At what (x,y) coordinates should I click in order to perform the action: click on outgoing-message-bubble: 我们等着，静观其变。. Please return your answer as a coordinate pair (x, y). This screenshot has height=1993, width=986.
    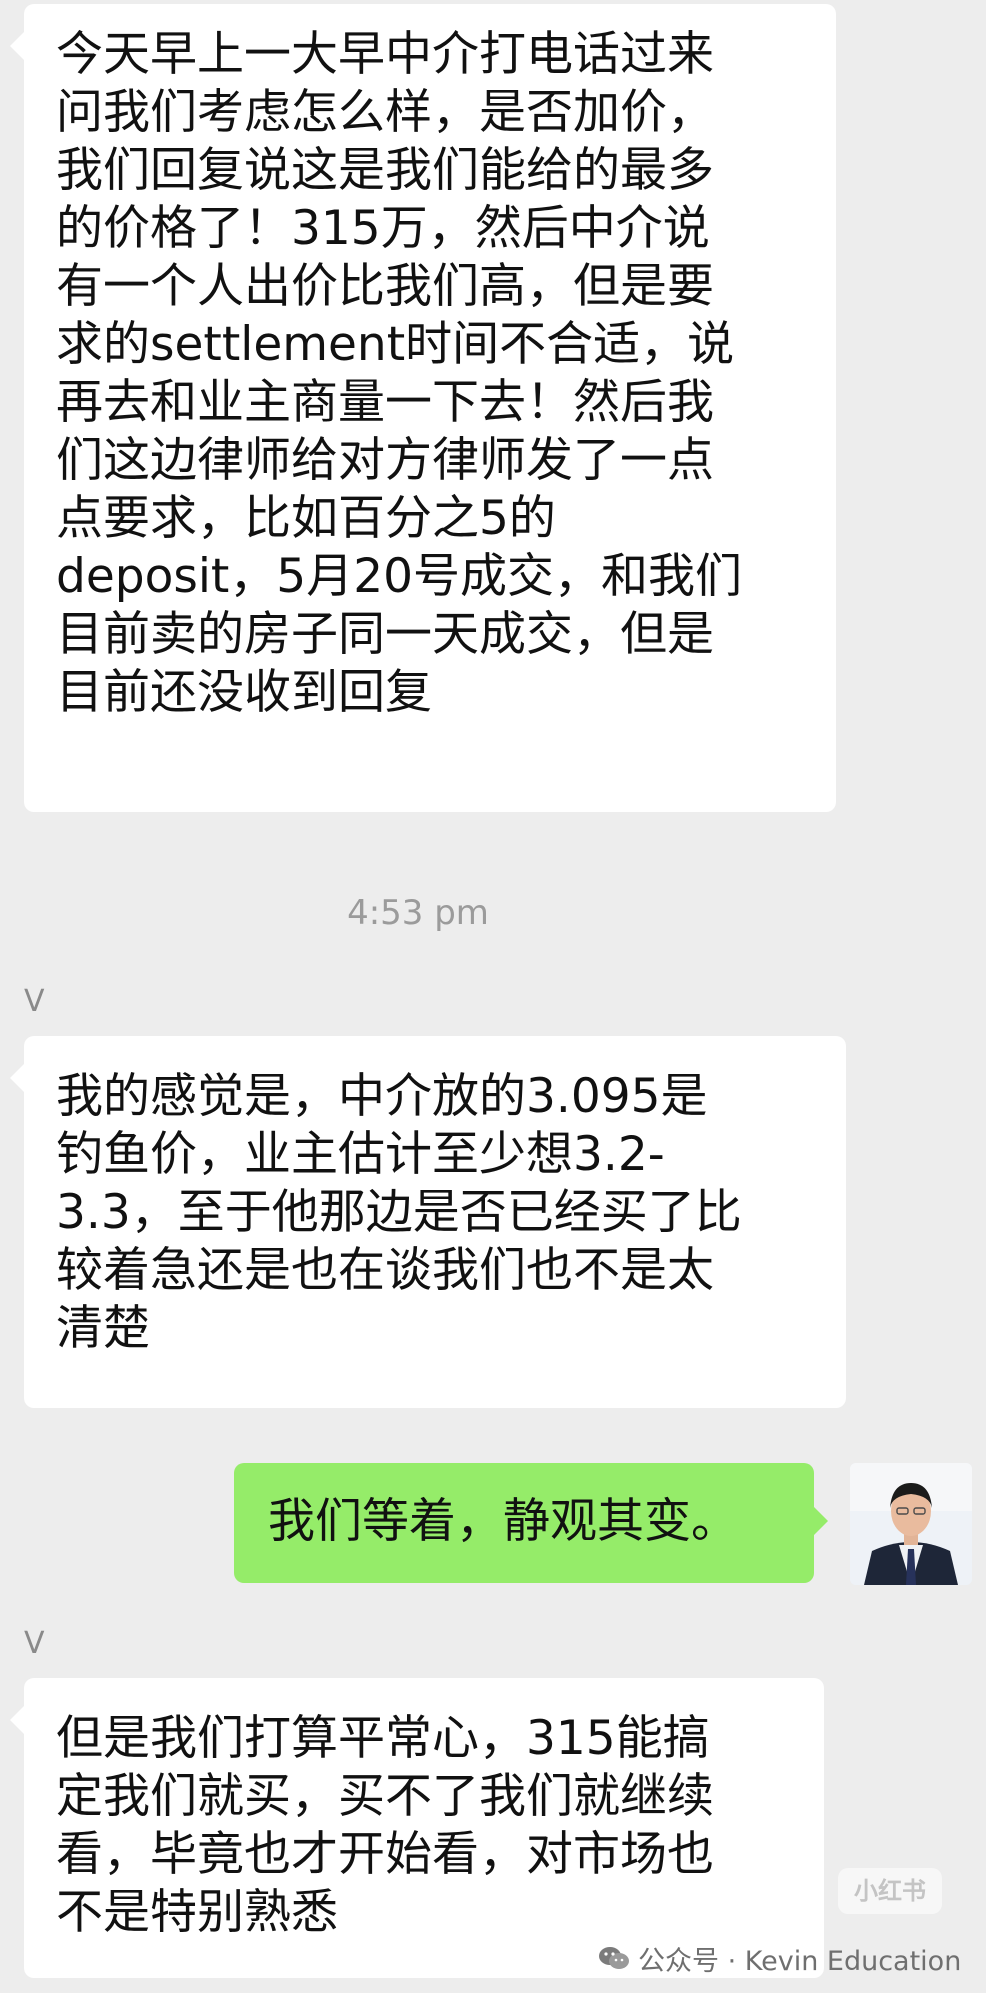
    Looking at the image, I should click on (531, 1523).